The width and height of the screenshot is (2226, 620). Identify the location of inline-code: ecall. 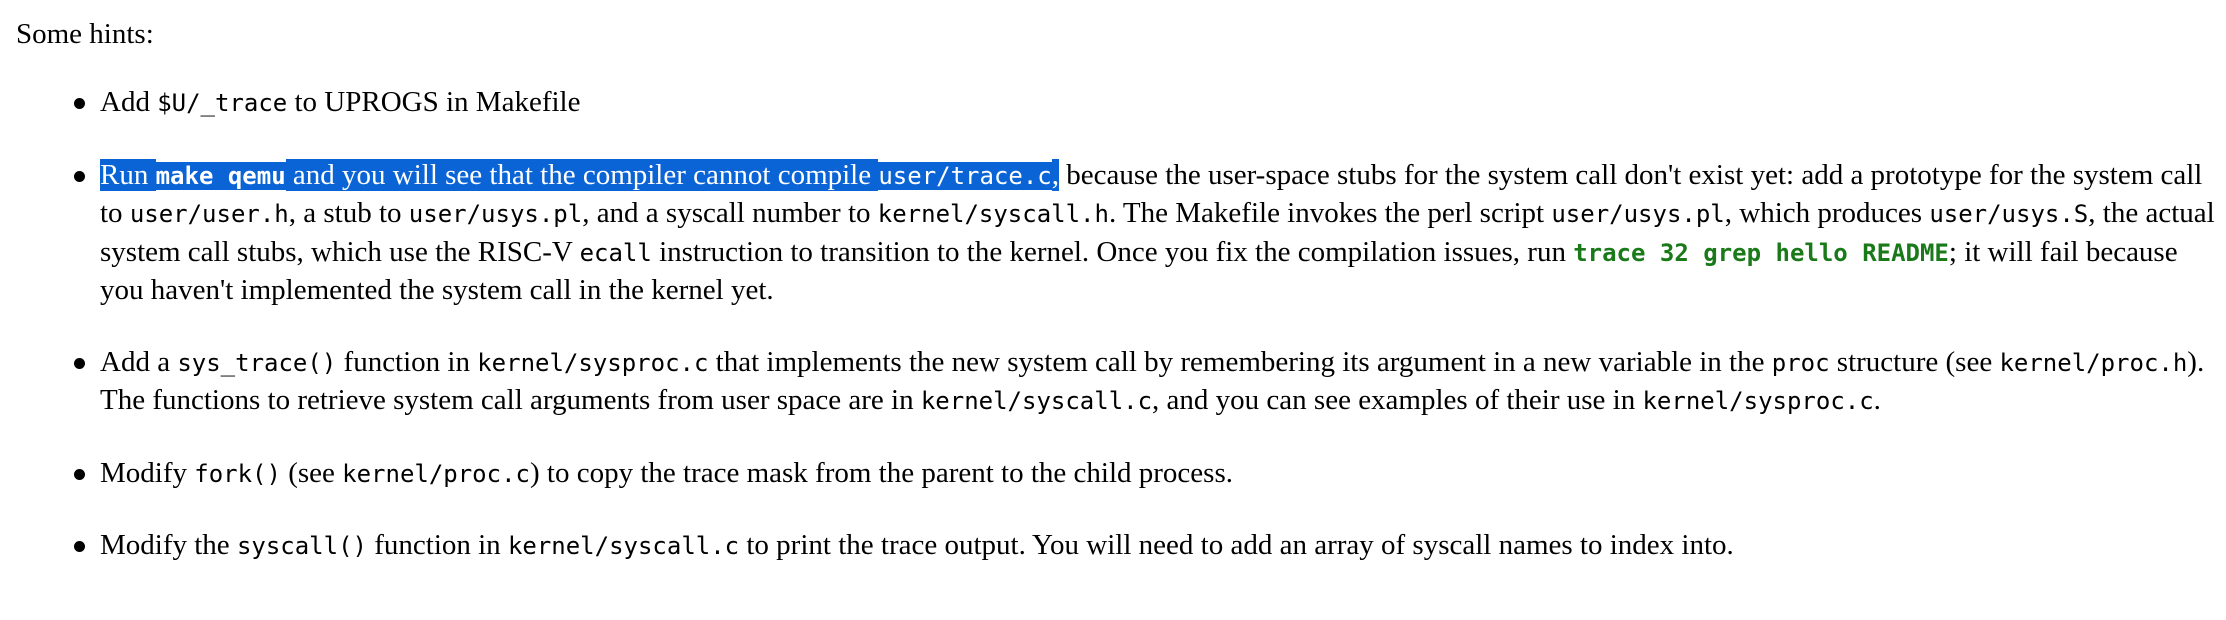
(615, 252).